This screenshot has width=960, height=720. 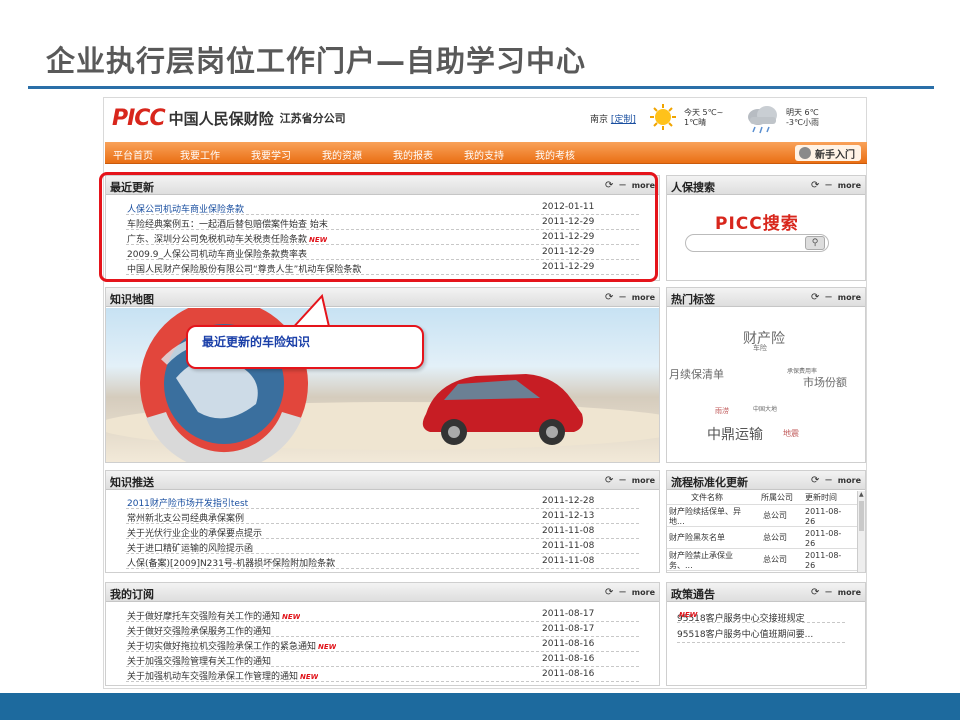 I want to click on callout-pointer, so click(x=309, y=312).